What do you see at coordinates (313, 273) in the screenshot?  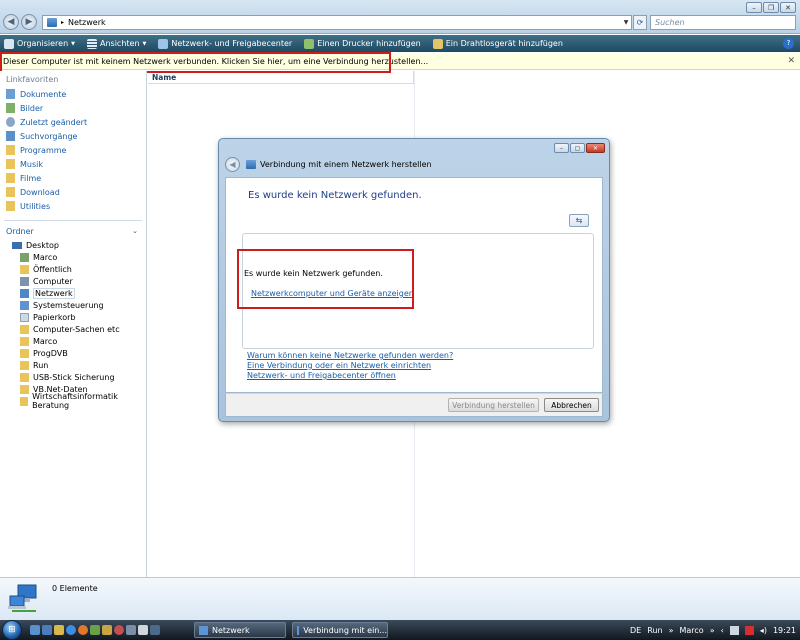 I see `no-network-message: Es wurde kein Netzwerk gefunden.` at bounding box center [313, 273].